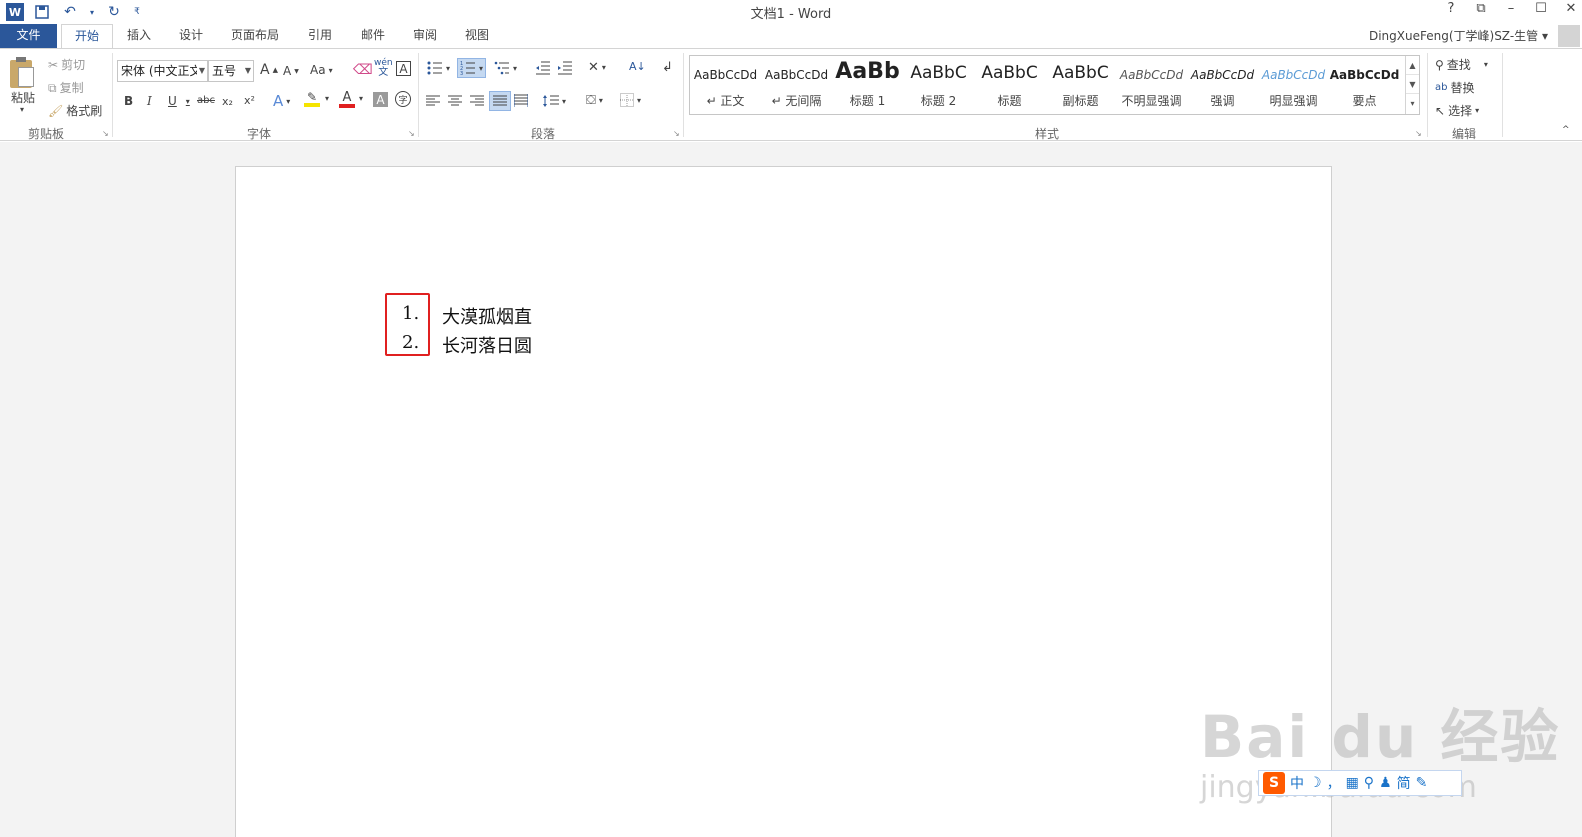  What do you see at coordinates (1541, 8) in the screenshot?
I see `restore-icon: ☐` at bounding box center [1541, 8].